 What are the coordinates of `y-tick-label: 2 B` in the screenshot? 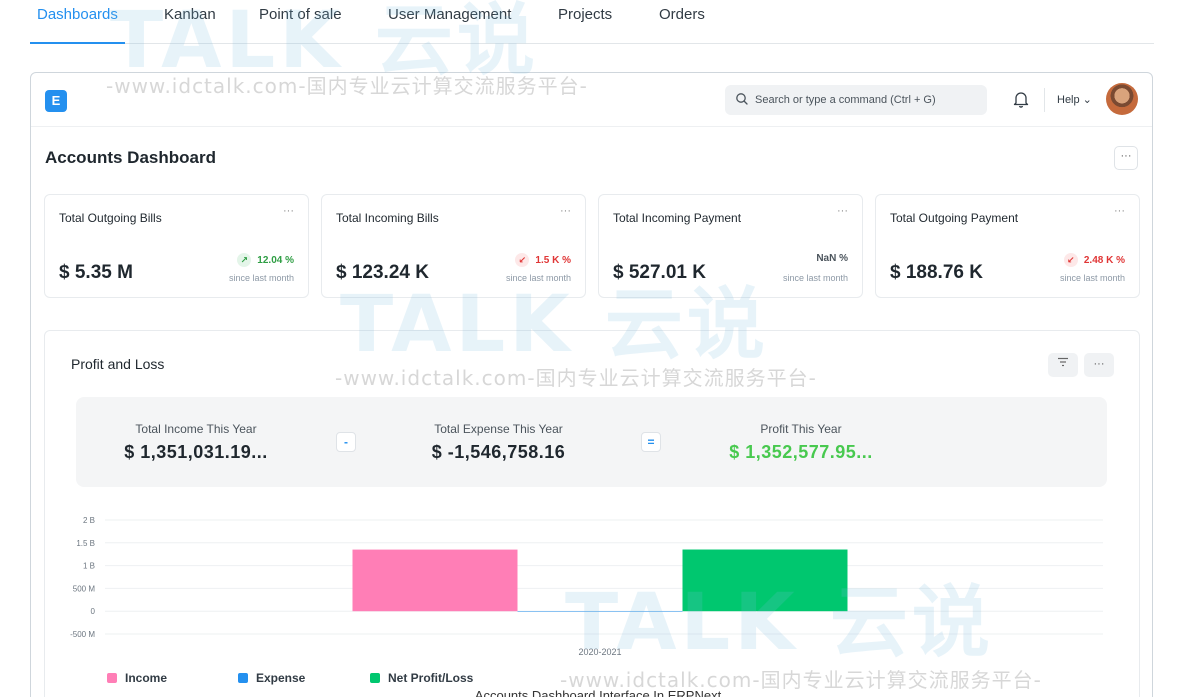 It's located at (89, 520).